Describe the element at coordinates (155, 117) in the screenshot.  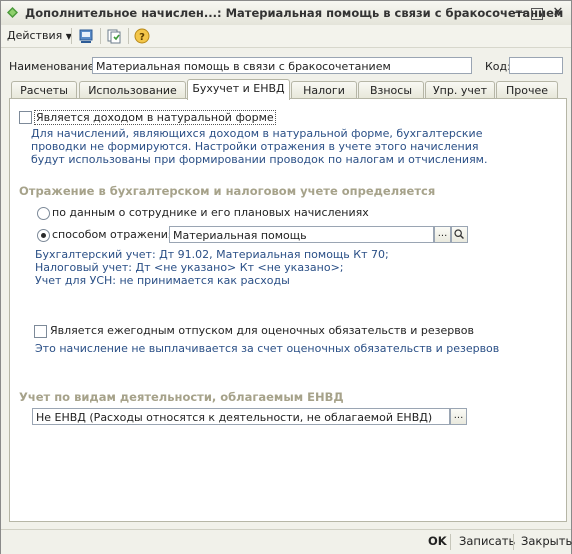
I see `natural-form-label: Является доходом в натуральной форме` at that location.